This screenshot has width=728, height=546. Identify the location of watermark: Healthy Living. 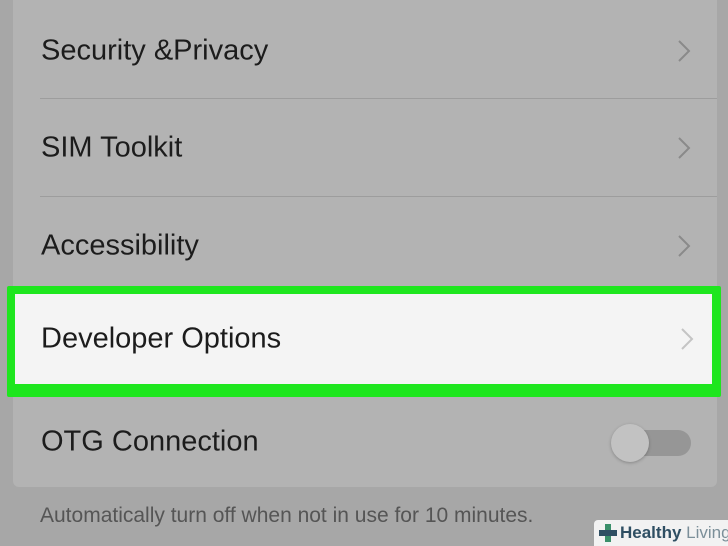
(661, 533).